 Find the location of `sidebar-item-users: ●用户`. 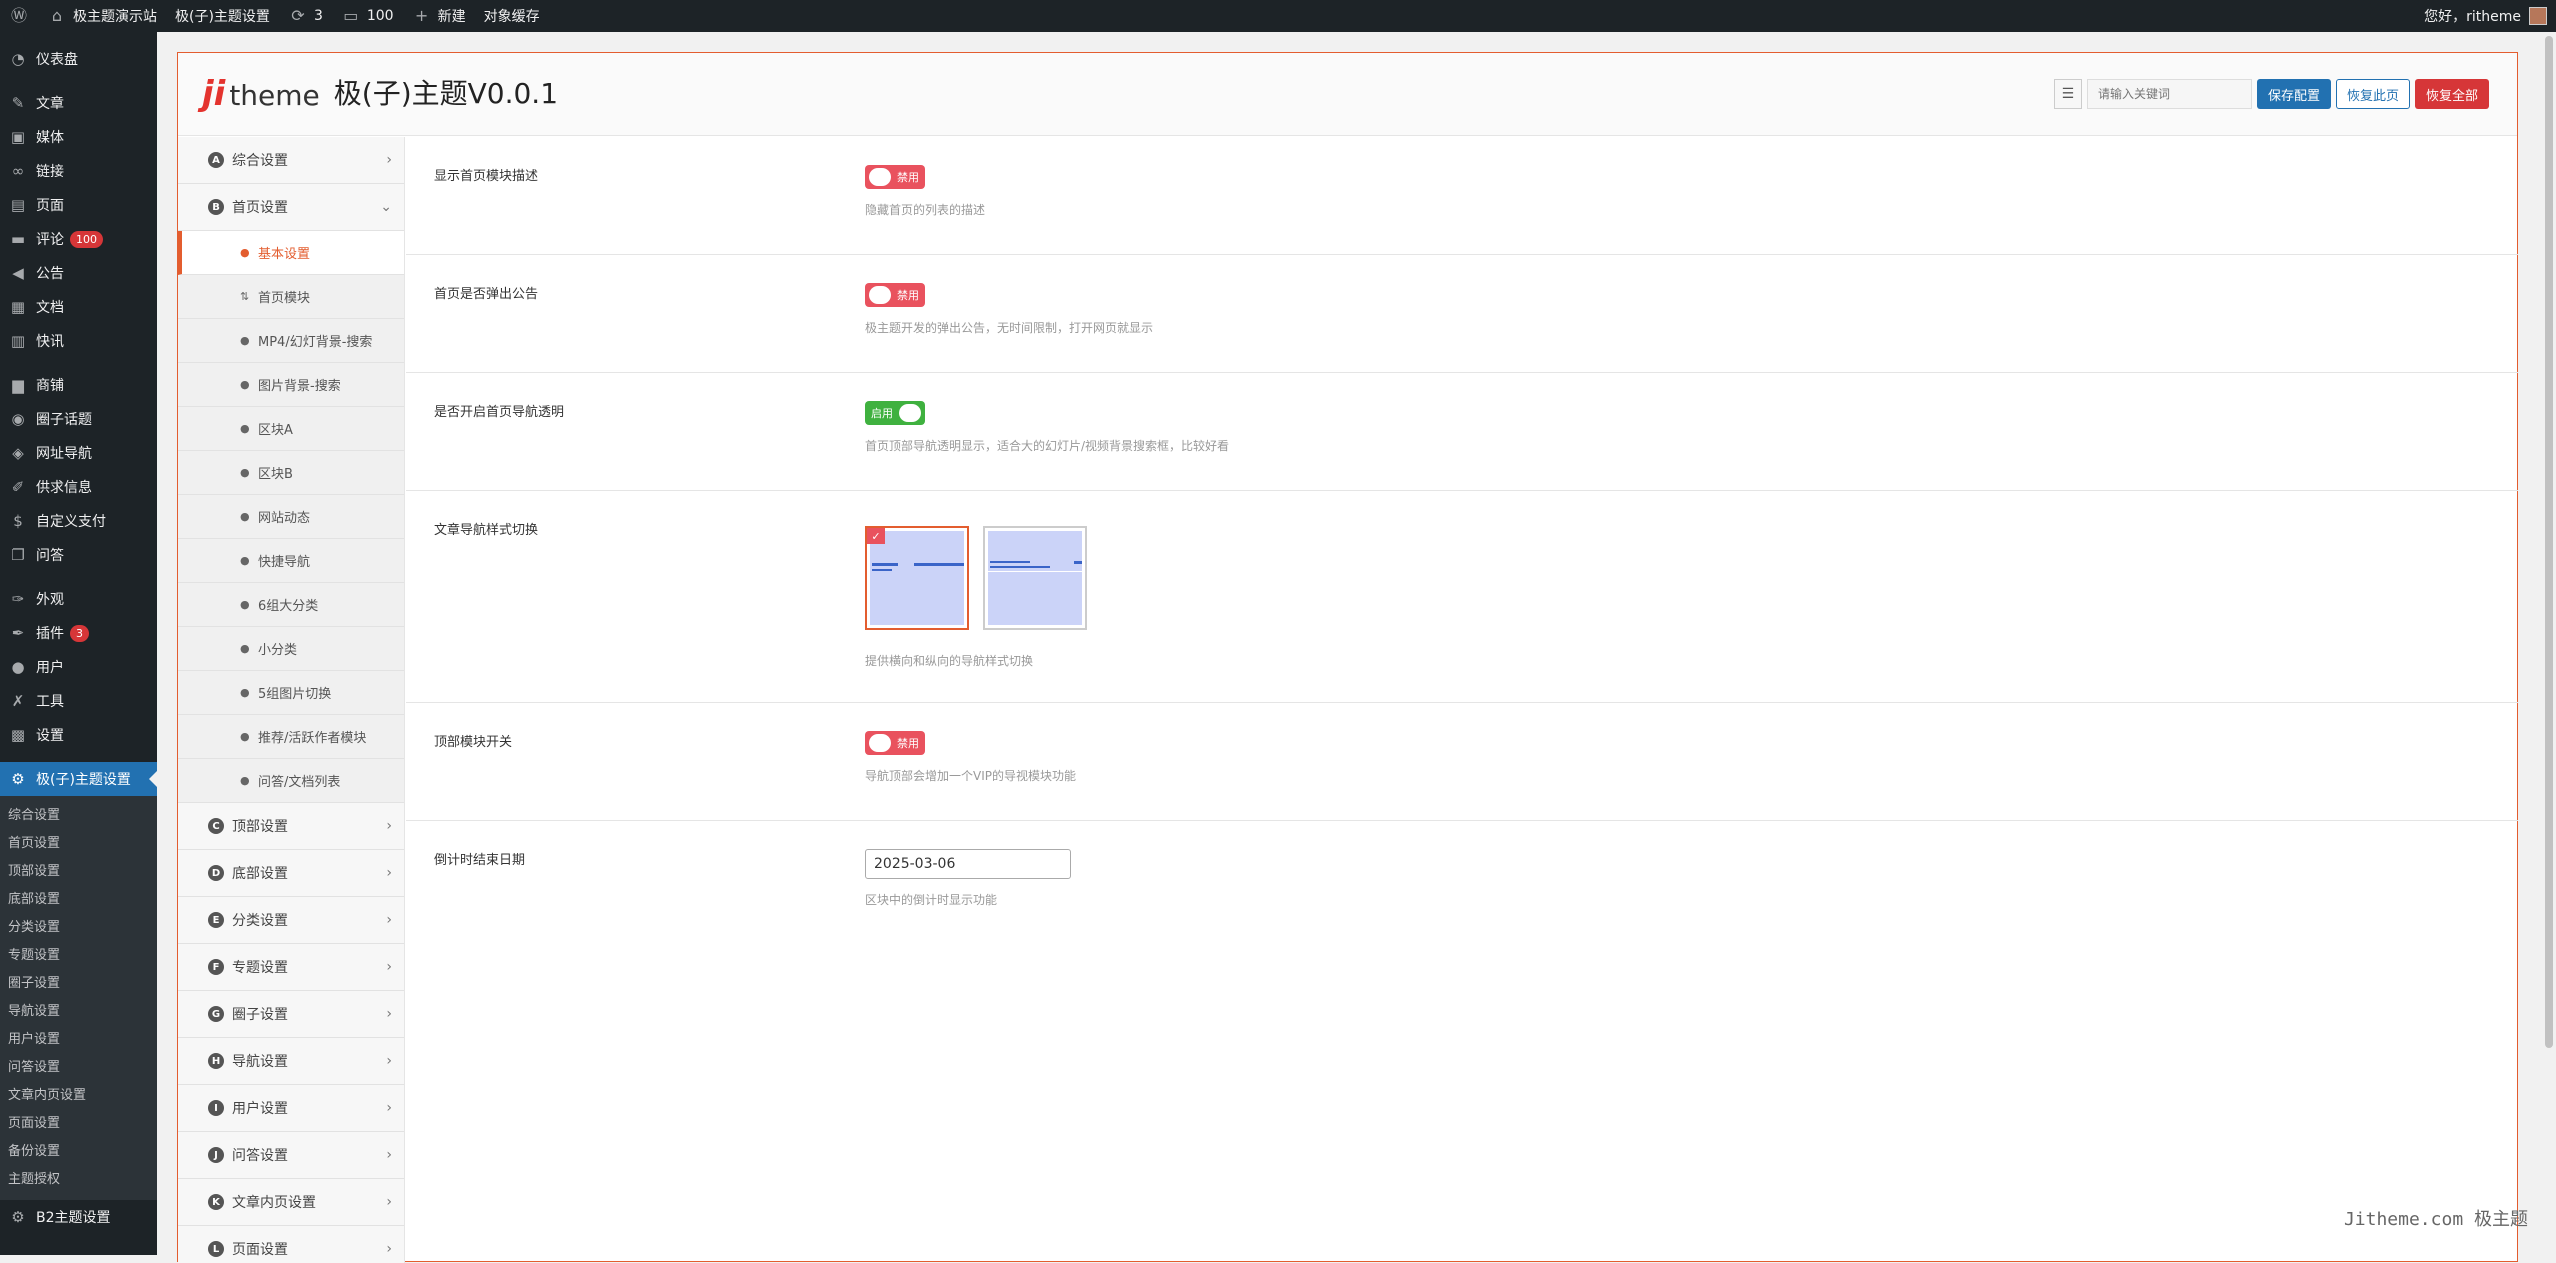

sidebar-item-users: ●用户 is located at coordinates (78, 667).